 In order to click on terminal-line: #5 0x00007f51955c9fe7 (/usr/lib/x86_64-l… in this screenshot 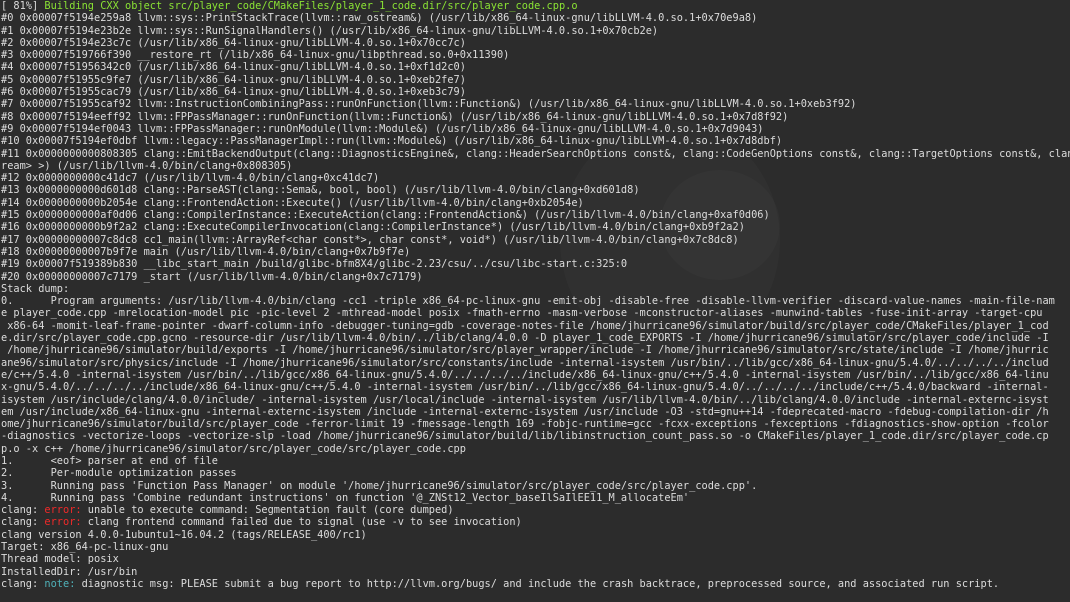, I will do `click(535, 80)`.